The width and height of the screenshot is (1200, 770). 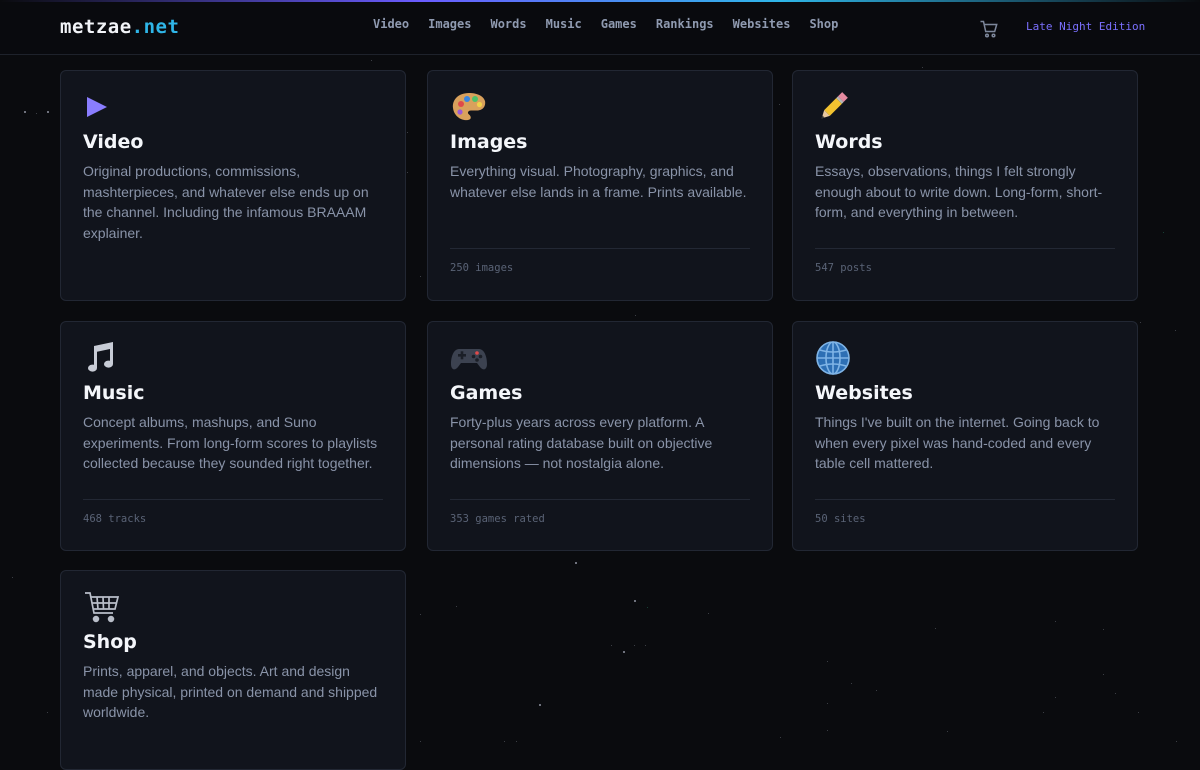 I want to click on edition-toggle: Late Night Edition, so click(x=1085, y=26).